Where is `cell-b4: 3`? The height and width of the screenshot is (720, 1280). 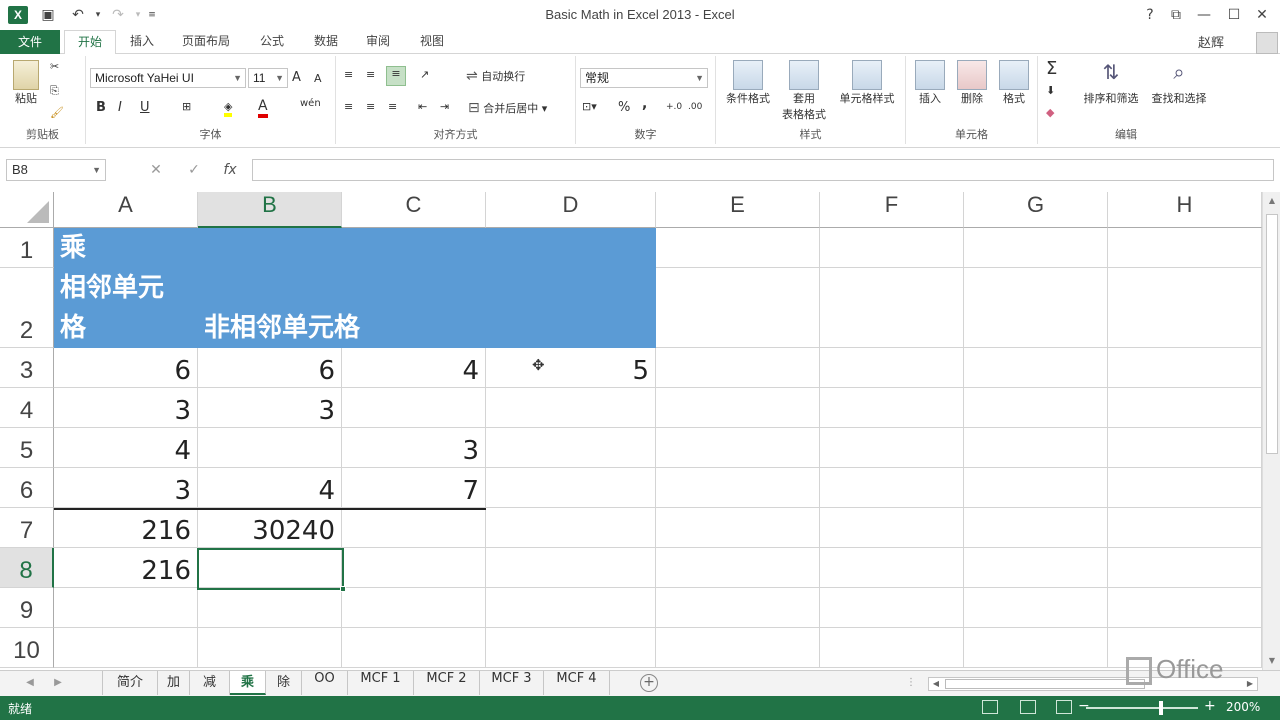 cell-b4: 3 is located at coordinates (270, 408).